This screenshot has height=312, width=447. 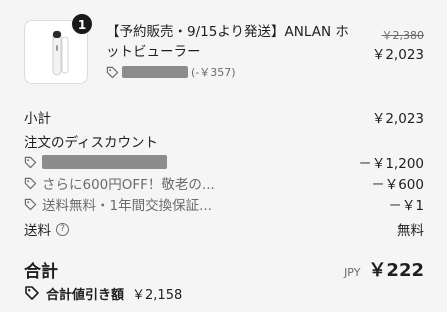 What do you see at coordinates (224, 162) in the screenshot?
I see `discount-row: －￥1,200` at bounding box center [224, 162].